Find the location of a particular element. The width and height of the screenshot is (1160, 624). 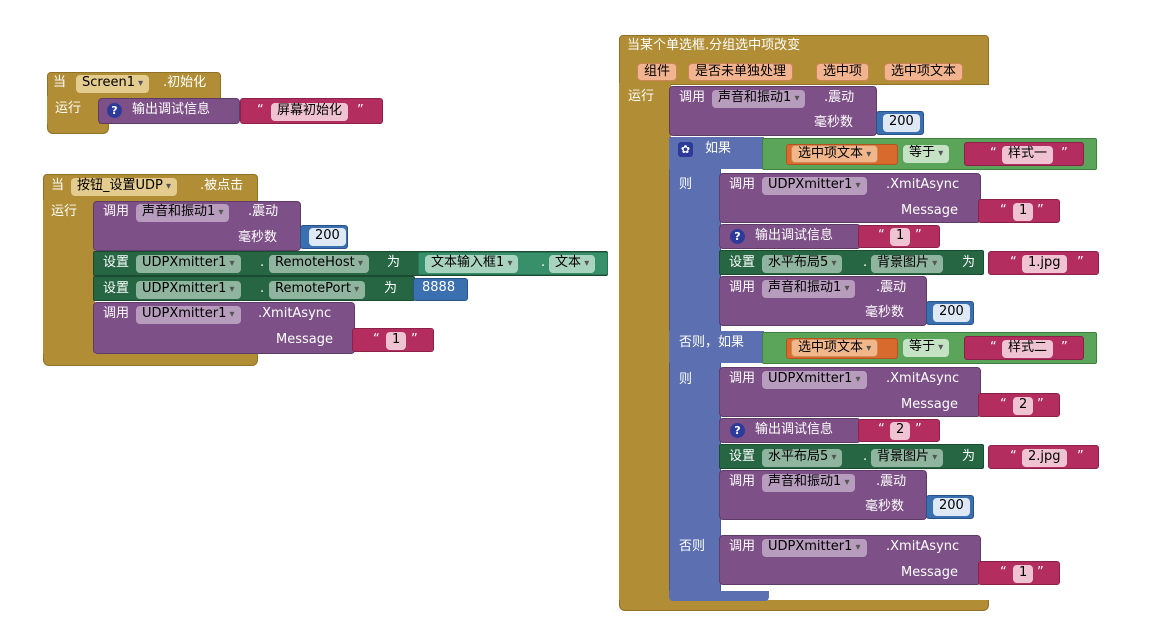

debug-value: 1 is located at coordinates (900, 237).